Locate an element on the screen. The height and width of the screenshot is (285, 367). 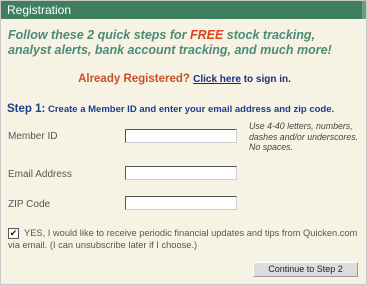
panel-header: Registration is located at coordinates (183, 10).